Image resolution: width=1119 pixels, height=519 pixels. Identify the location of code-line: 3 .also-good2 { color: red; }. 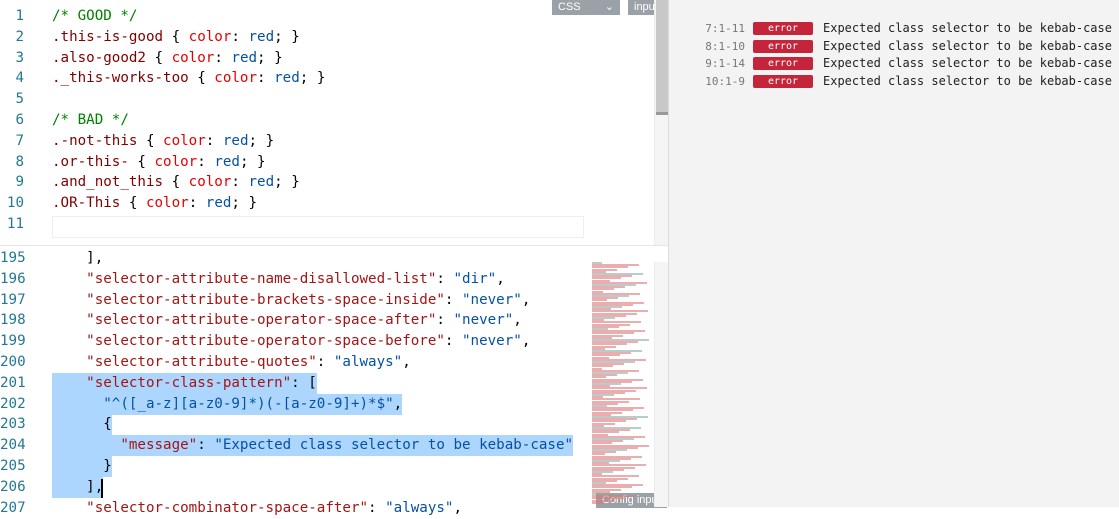
(290, 58).